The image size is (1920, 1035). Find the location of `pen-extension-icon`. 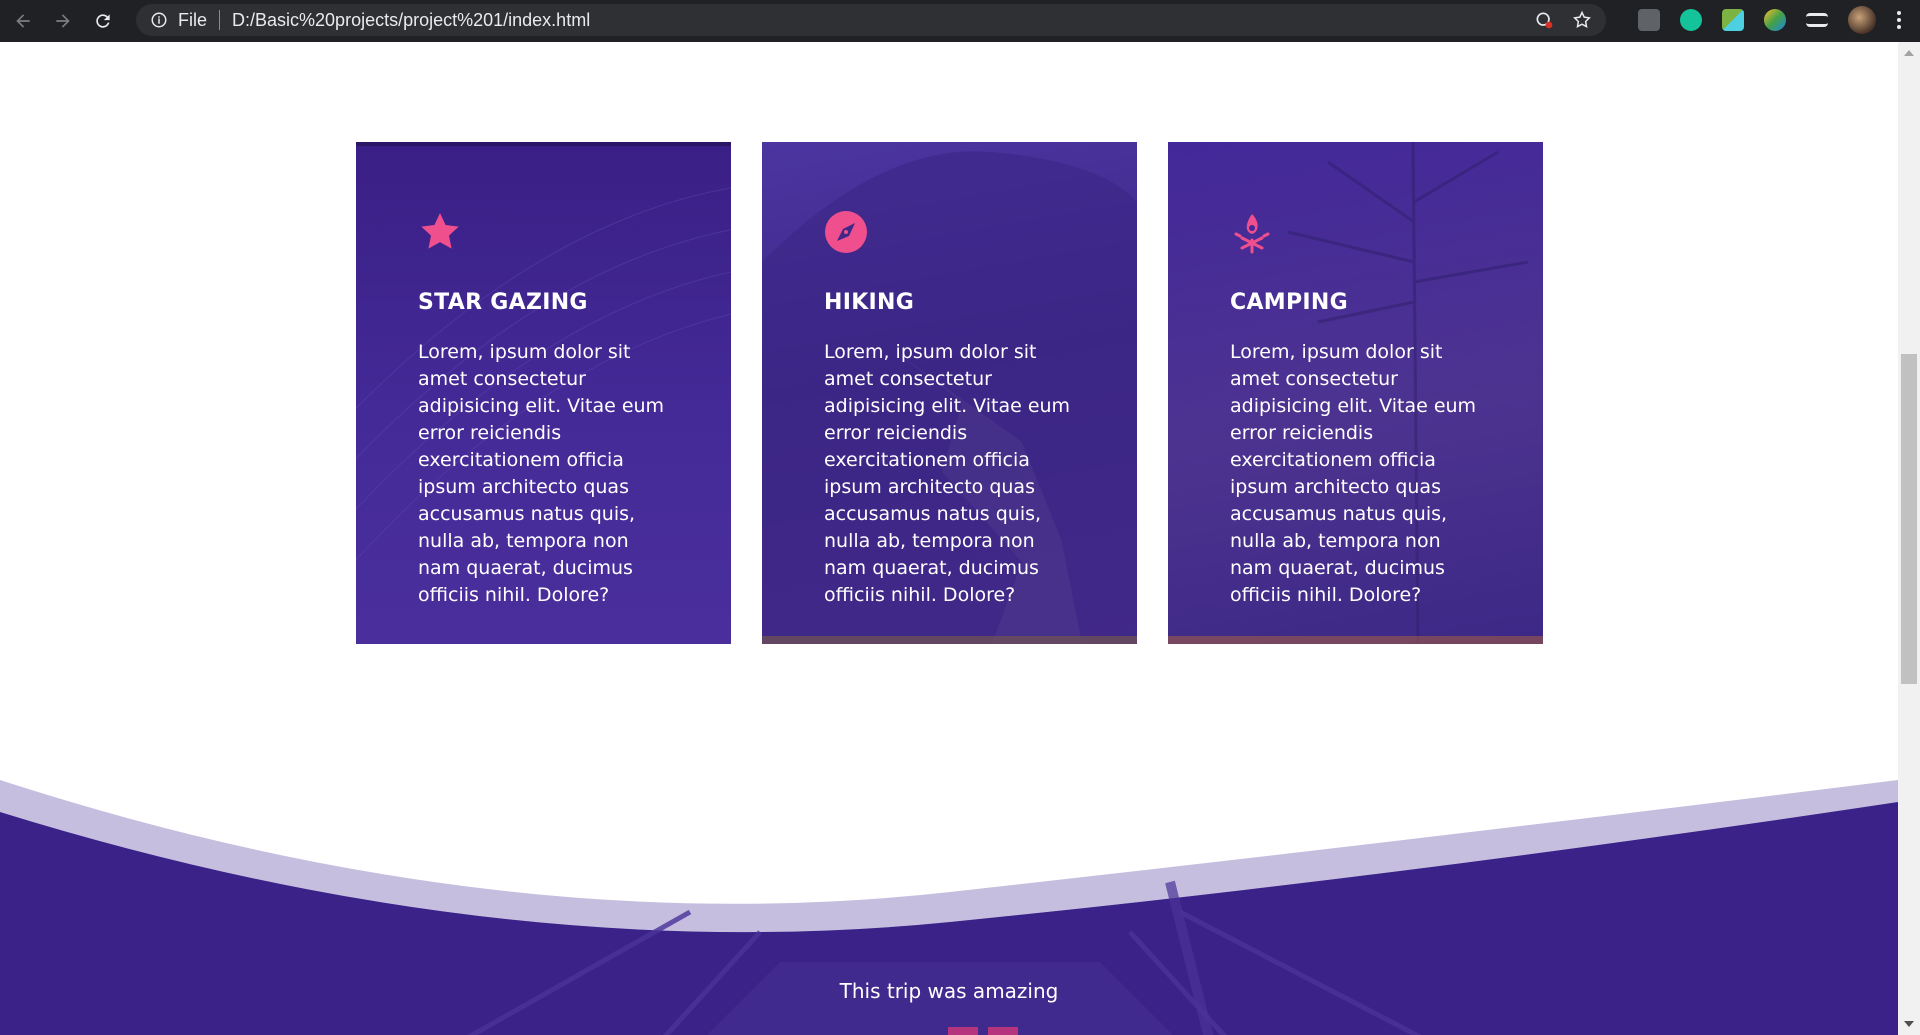

pen-extension-icon is located at coordinates (1733, 20).